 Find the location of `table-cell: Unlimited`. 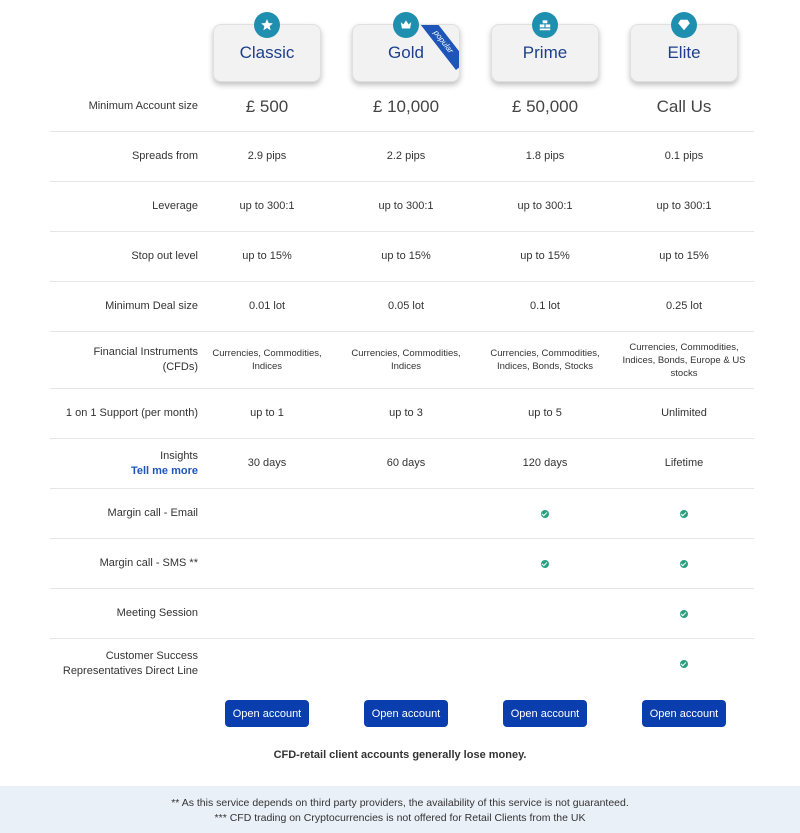

table-cell: Unlimited is located at coordinates (684, 413).